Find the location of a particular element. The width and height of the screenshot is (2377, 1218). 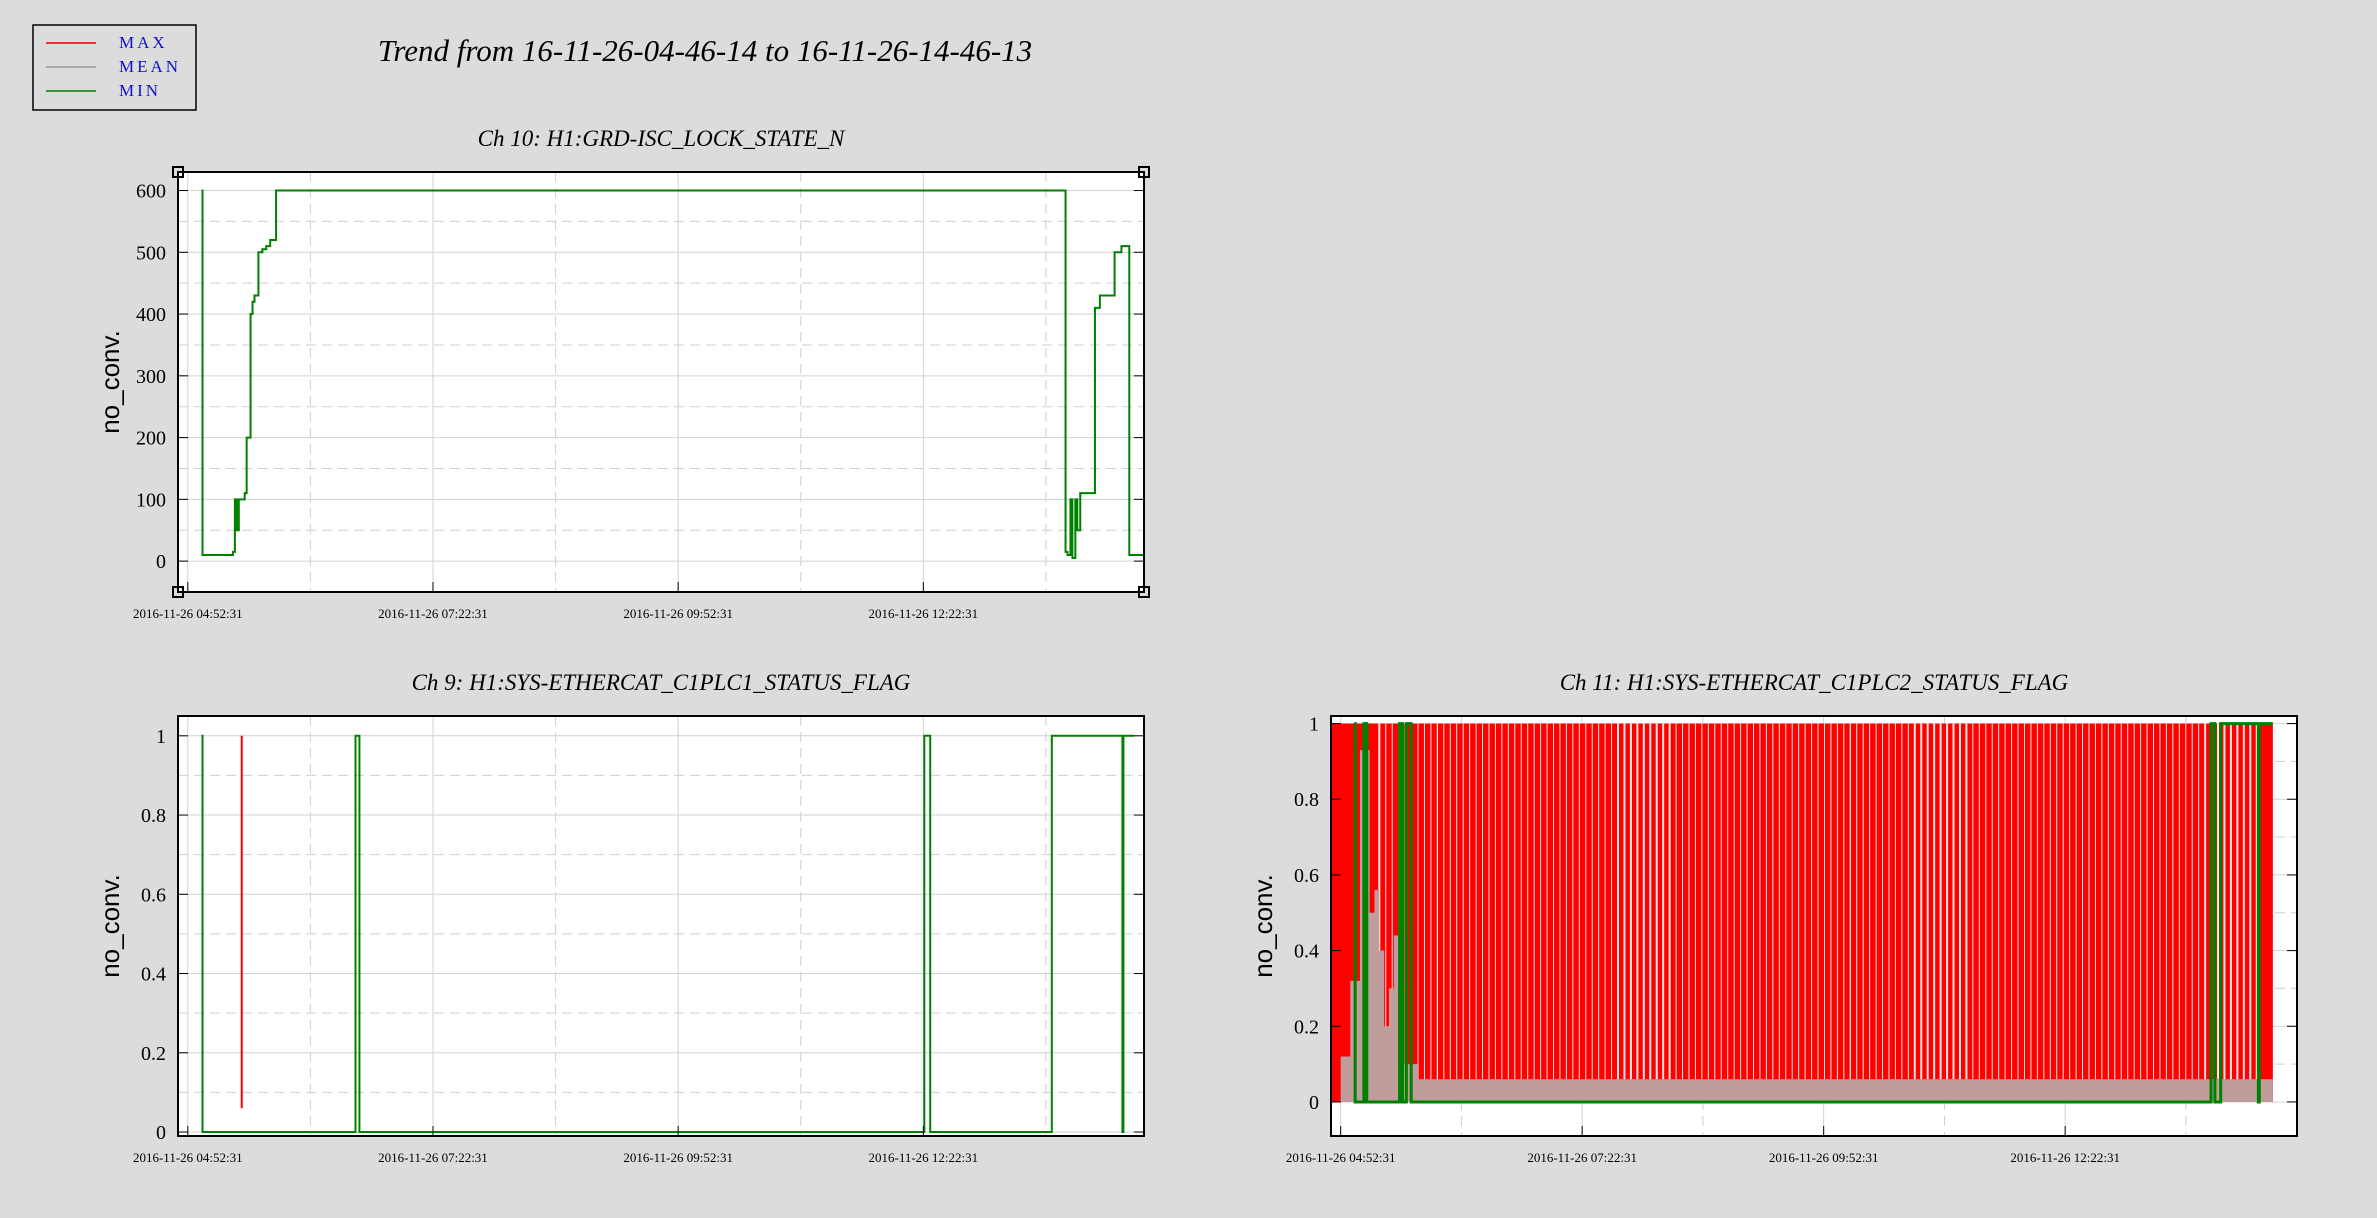

chart-title: Ch 10: H1:GRD-ISC_LOCK_STATE_N is located at coordinates (662, 138).